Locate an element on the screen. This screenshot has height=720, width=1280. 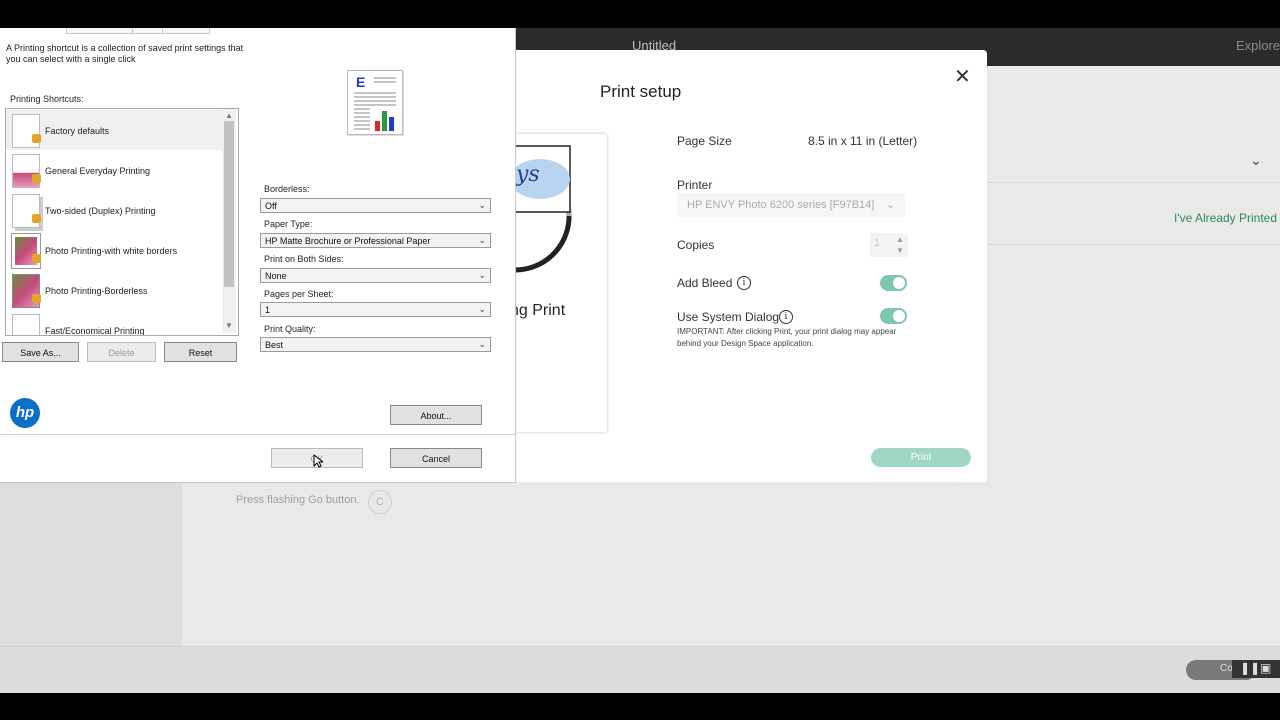
both-sides-value: None is located at coordinates (276, 276).